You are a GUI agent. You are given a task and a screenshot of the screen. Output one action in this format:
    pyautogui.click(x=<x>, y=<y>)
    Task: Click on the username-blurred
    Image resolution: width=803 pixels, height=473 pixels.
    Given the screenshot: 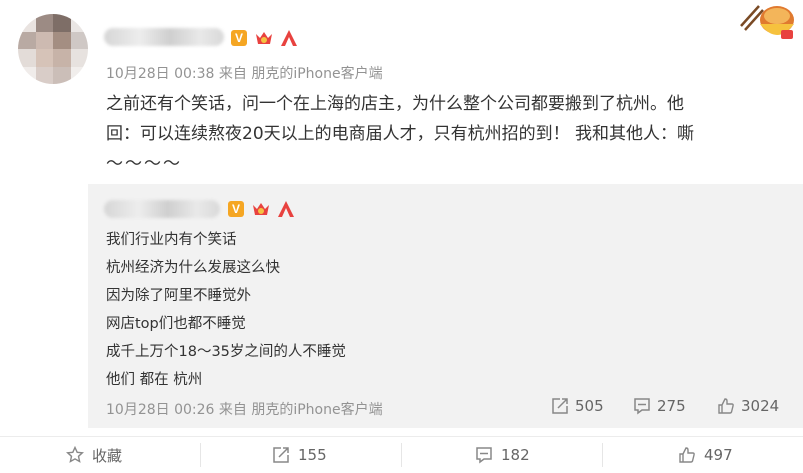 What is the action you would take?
    pyautogui.click(x=164, y=37)
    